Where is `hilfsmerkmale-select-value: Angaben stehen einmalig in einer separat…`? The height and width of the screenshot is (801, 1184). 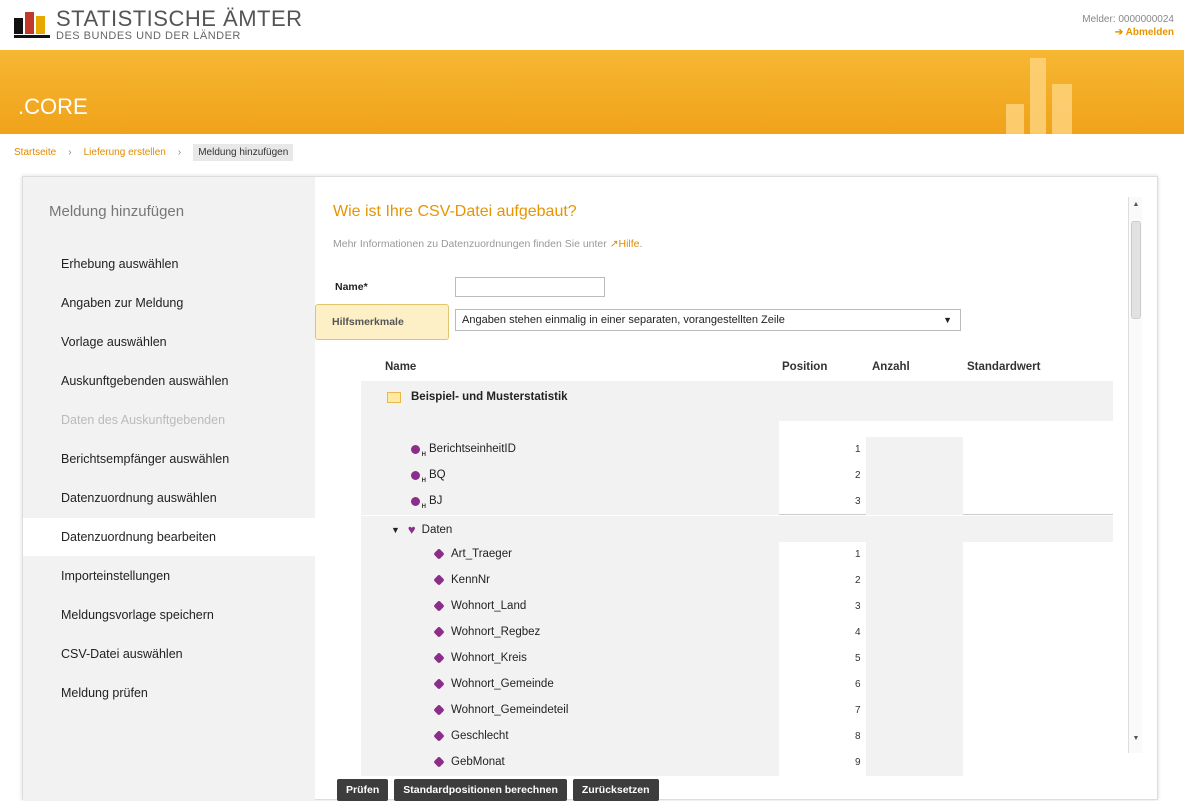 hilfsmerkmale-select-value: Angaben stehen einmalig in einer separat… is located at coordinates (623, 320).